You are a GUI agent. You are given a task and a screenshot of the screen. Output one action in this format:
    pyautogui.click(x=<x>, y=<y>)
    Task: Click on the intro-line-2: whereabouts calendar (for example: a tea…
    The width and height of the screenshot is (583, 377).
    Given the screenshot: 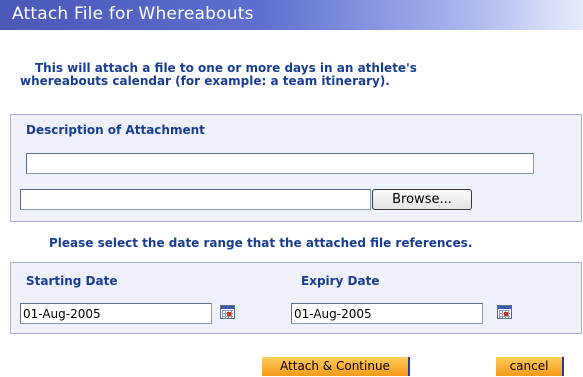 What is the action you would take?
    pyautogui.click(x=205, y=81)
    